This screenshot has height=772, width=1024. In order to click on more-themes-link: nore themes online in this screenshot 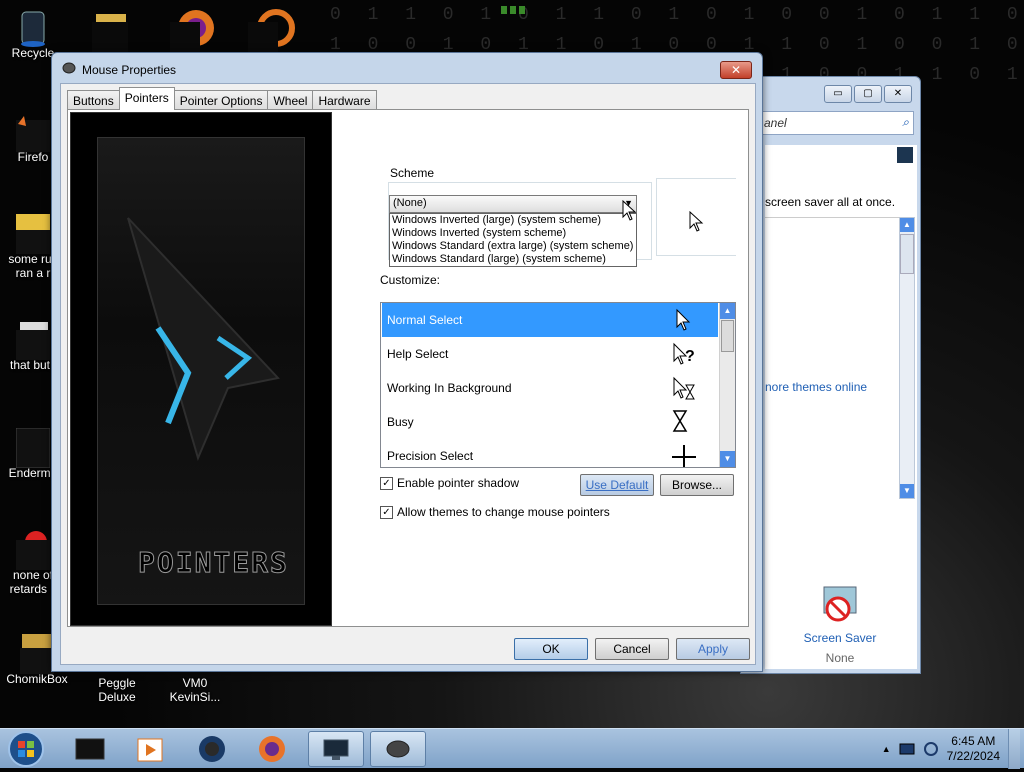, I will do `click(816, 387)`.